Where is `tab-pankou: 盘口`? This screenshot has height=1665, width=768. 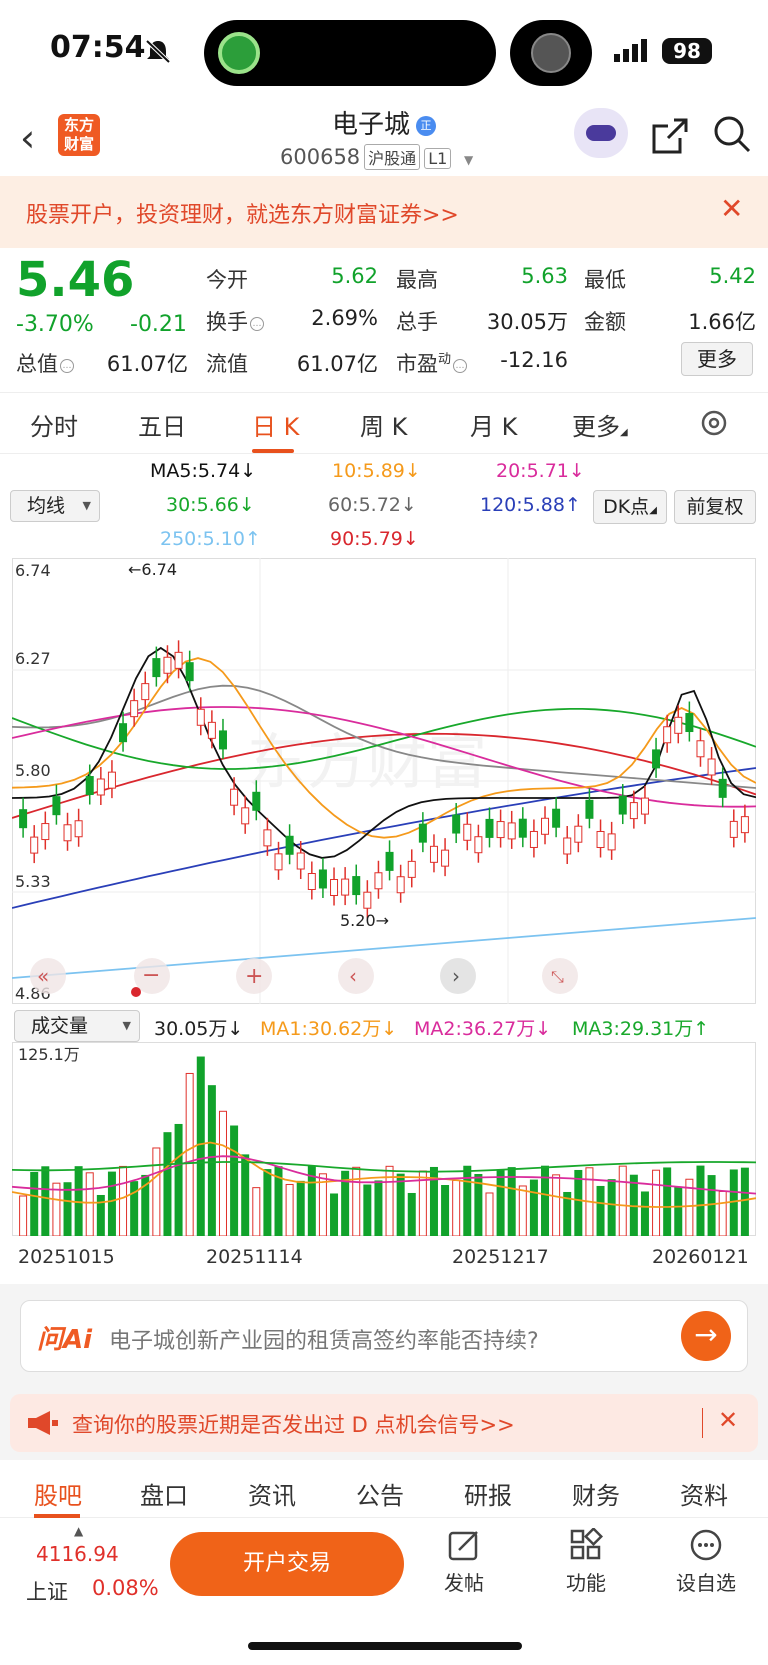 tab-pankou: 盘口 is located at coordinates (164, 1493).